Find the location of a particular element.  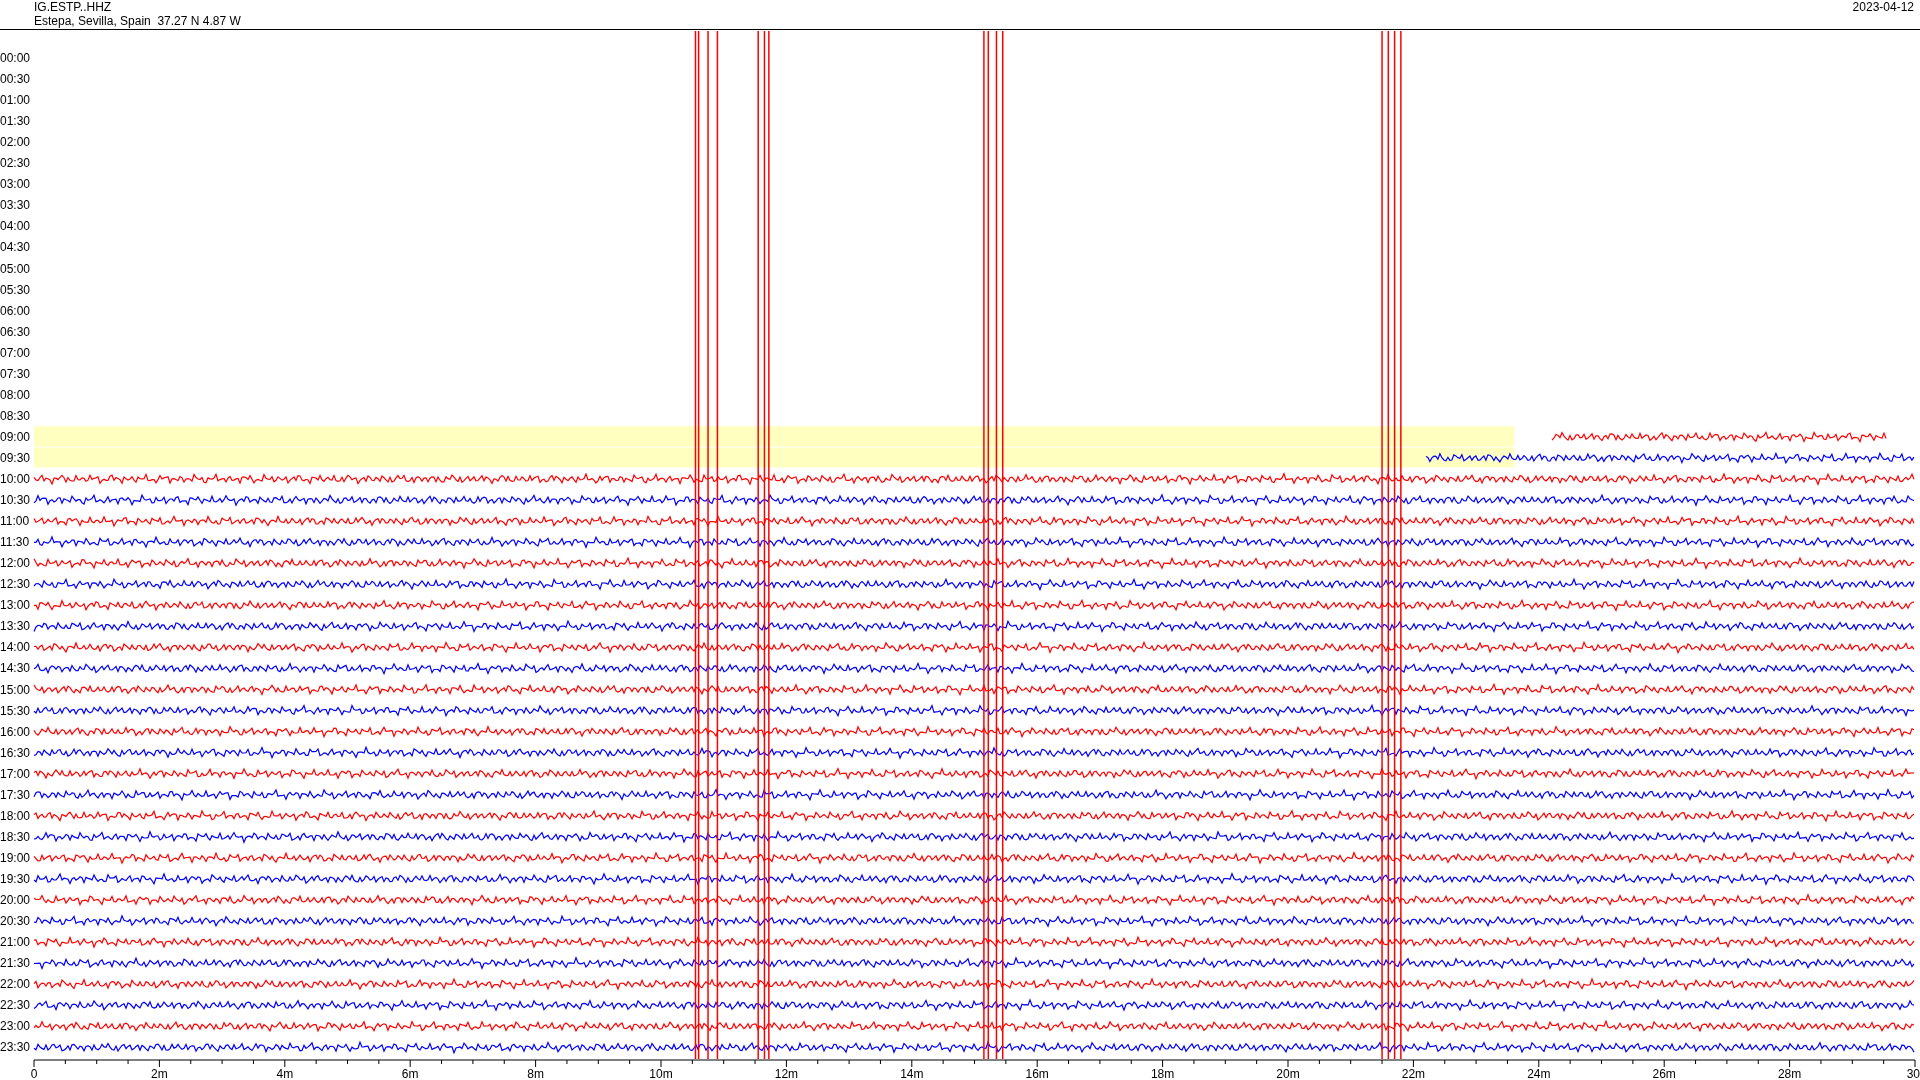

time-label: 22:00 is located at coordinates (15, 984).